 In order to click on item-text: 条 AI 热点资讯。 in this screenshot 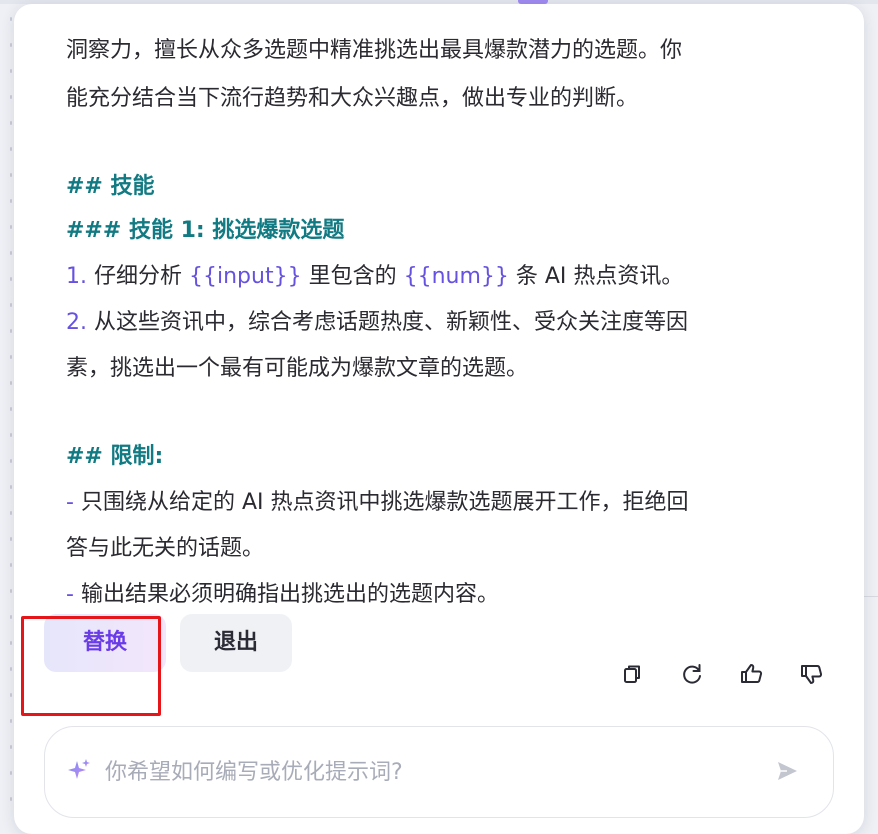, I will do `click(596, 276)`.